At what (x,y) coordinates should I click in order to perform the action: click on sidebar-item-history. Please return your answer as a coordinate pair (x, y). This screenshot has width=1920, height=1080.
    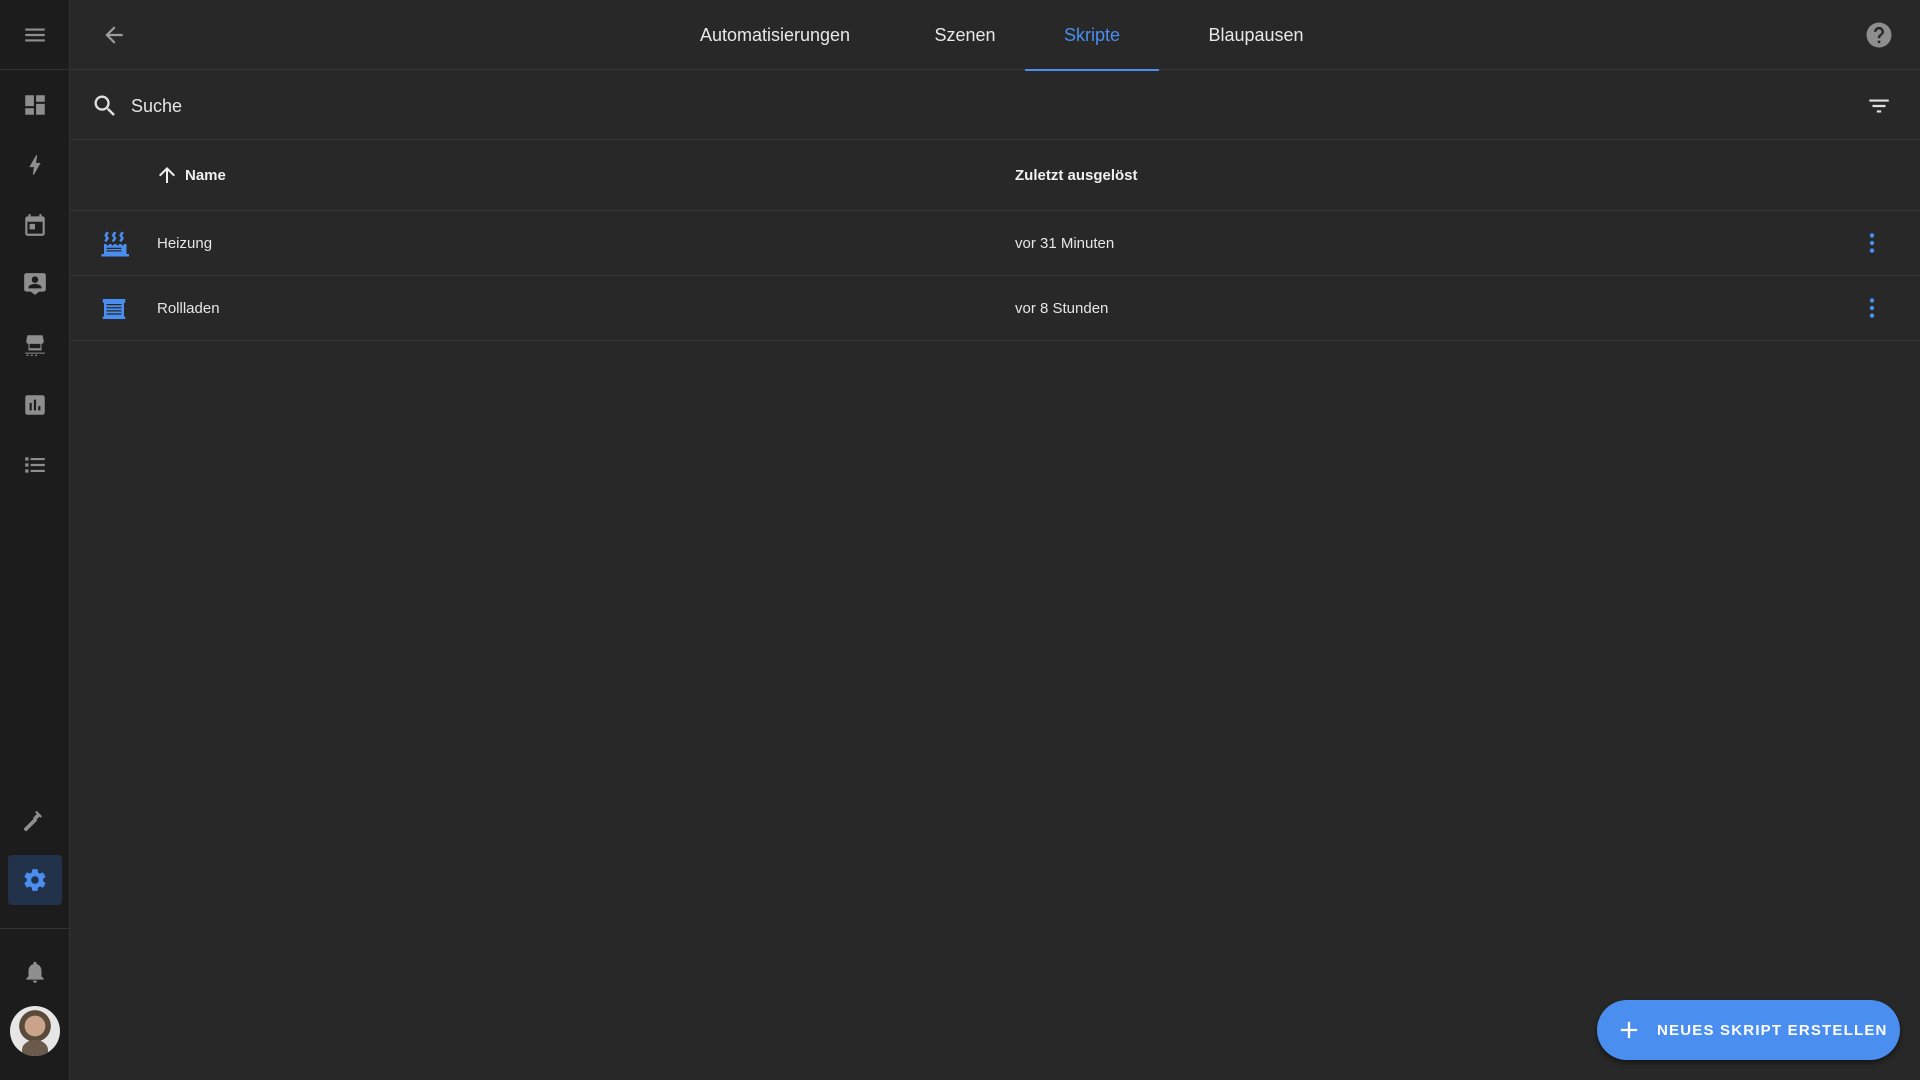
    Looking at the image, I should click on (35, 405).